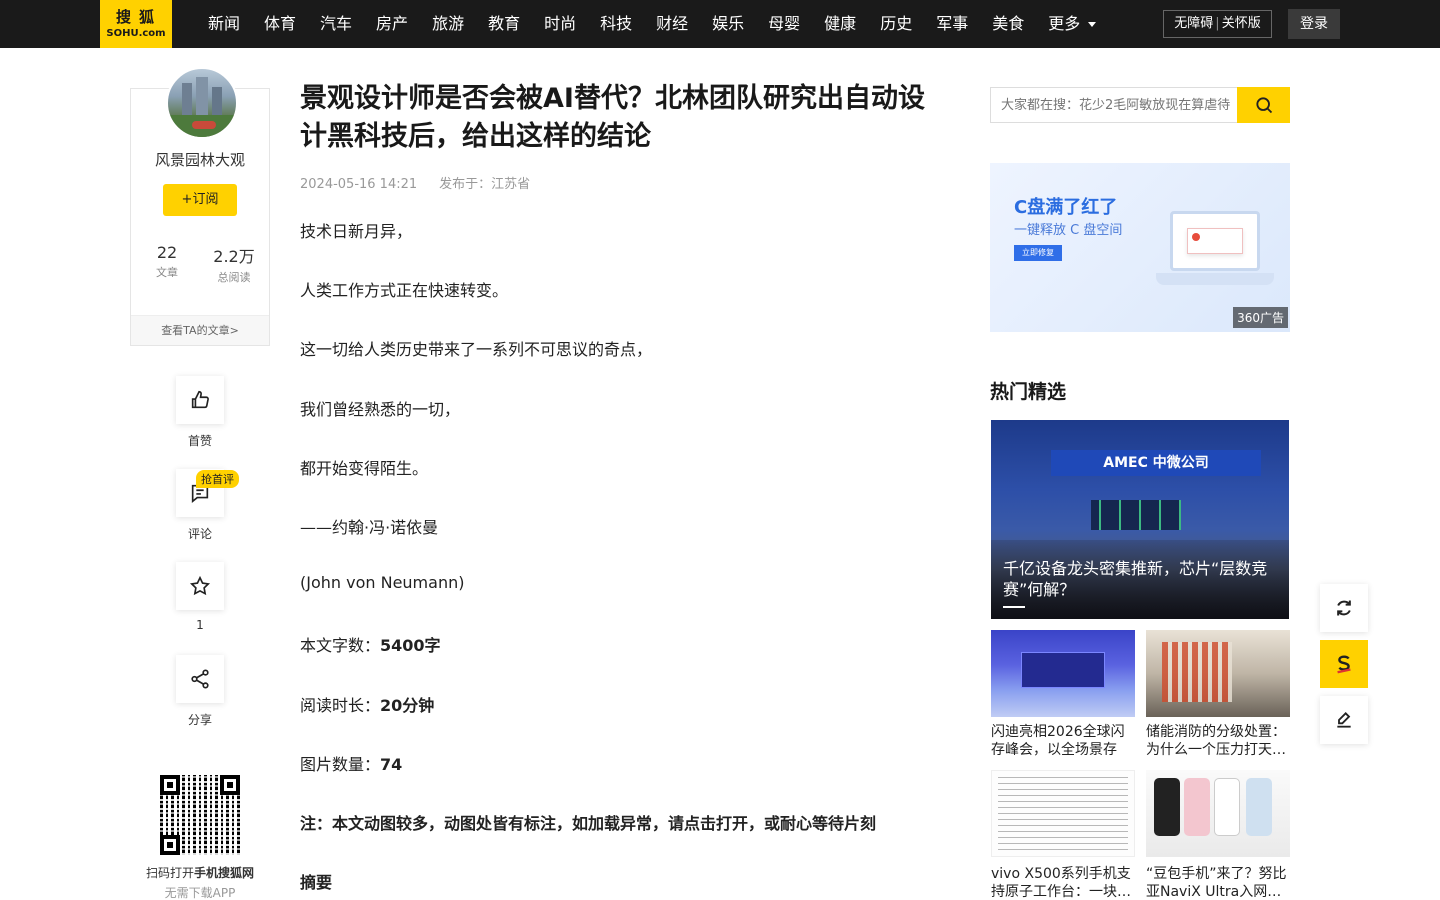 This screenshot has width=1440, height=900. Describe the element at coordinates (136, 33) in the screenshot. I see `logo-latin: SOHU.com` at that location.